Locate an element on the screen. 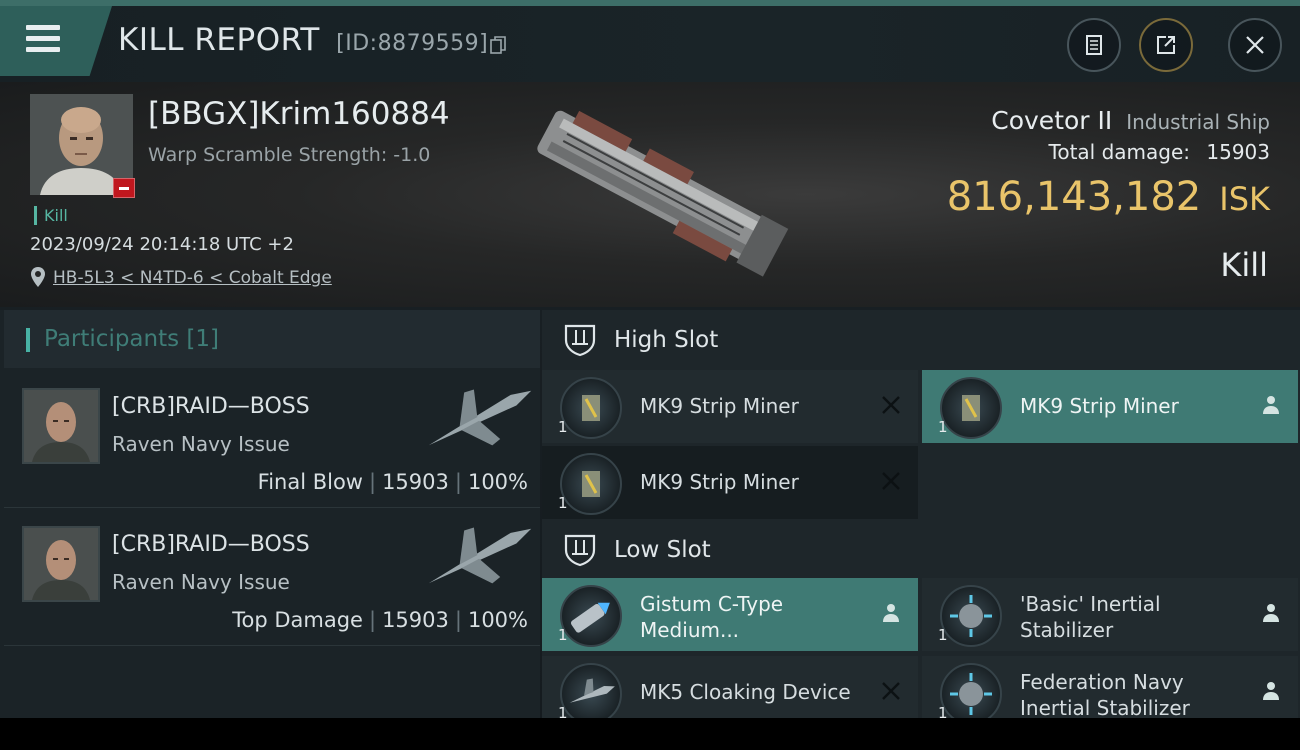 This screenshot has width=1300, height=750. module-item: 1 Federation Navy Inertial Stabilizer is located at coordinates (1110, 687).